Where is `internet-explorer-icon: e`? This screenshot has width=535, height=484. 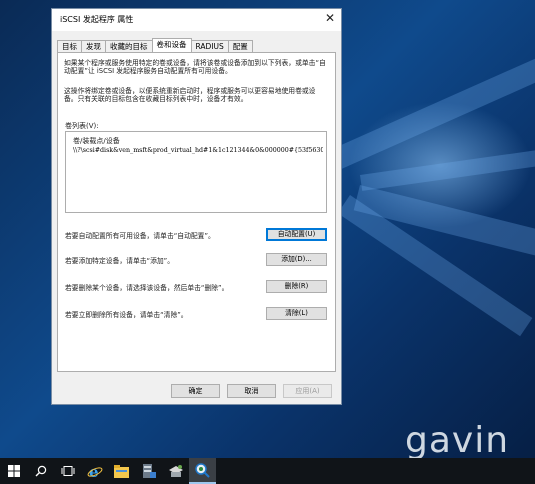 internet-explorer-icon: e is located at coordinates (94, 471).